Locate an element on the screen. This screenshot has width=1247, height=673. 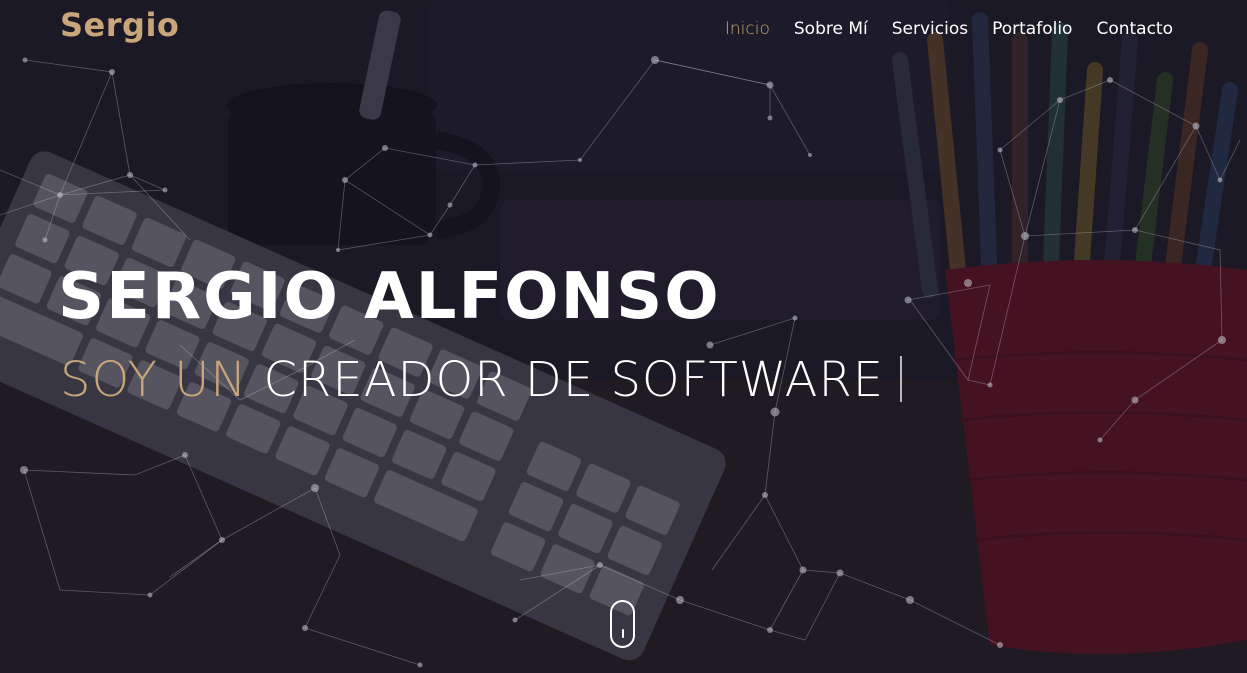
mouse-scroll-icon is located at coordinates (622, 624).